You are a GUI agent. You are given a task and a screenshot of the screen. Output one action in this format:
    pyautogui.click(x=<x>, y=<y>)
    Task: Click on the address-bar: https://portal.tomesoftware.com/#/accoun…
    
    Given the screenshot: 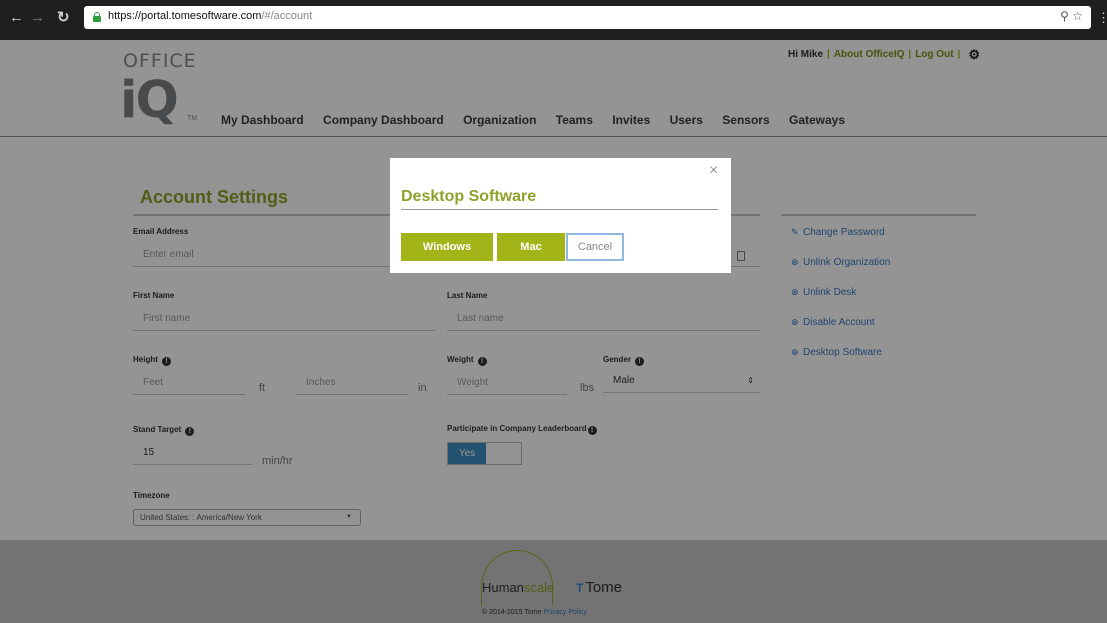 What is the action you would take?
    pyautogui.click(x=587, y=17)
    